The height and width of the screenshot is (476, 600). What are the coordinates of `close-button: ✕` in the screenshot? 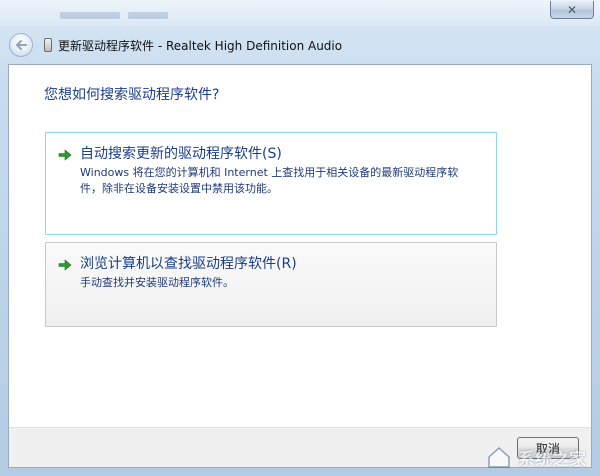 It's located at (572, 10).